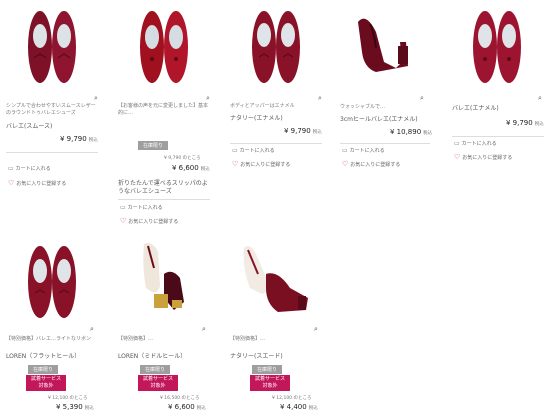  Describe the element at coordinates (51, 109) in the screenshot. I see `product-description: シンプルで合わせやすいスムースレザーのラウンドトゥバレエシューズ` at that location.